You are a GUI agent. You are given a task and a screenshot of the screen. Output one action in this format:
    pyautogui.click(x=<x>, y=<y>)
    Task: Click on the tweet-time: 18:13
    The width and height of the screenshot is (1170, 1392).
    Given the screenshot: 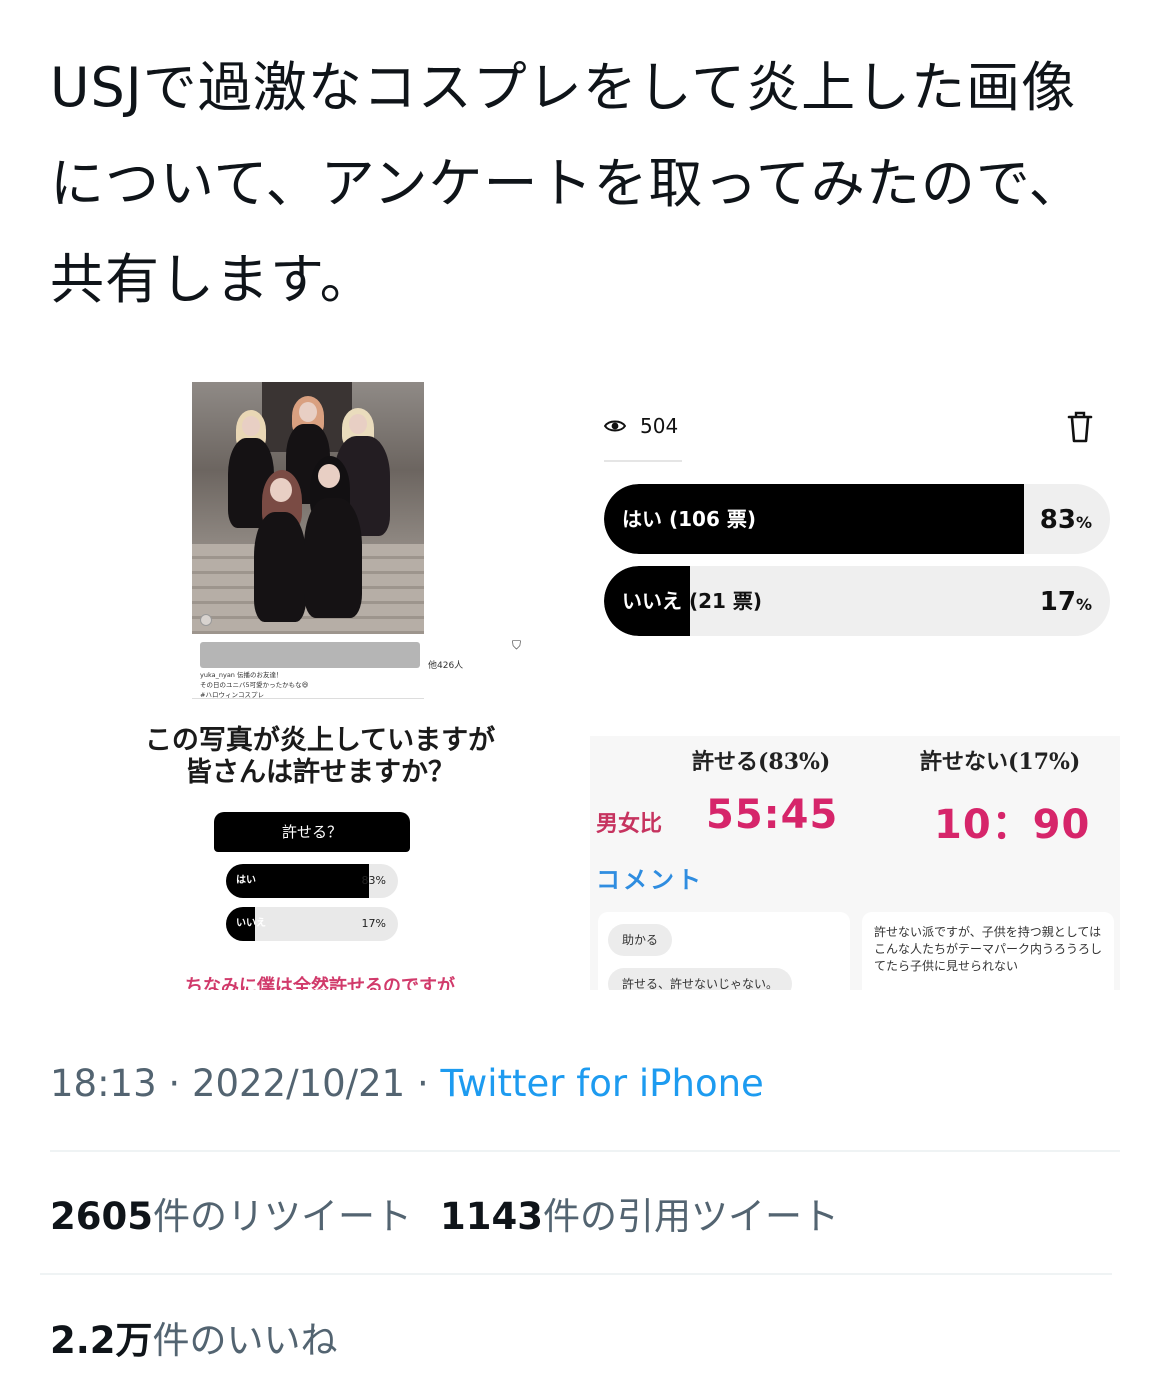 What is the action you would take?
    pyautogui.click(x=103, y=1083)
    